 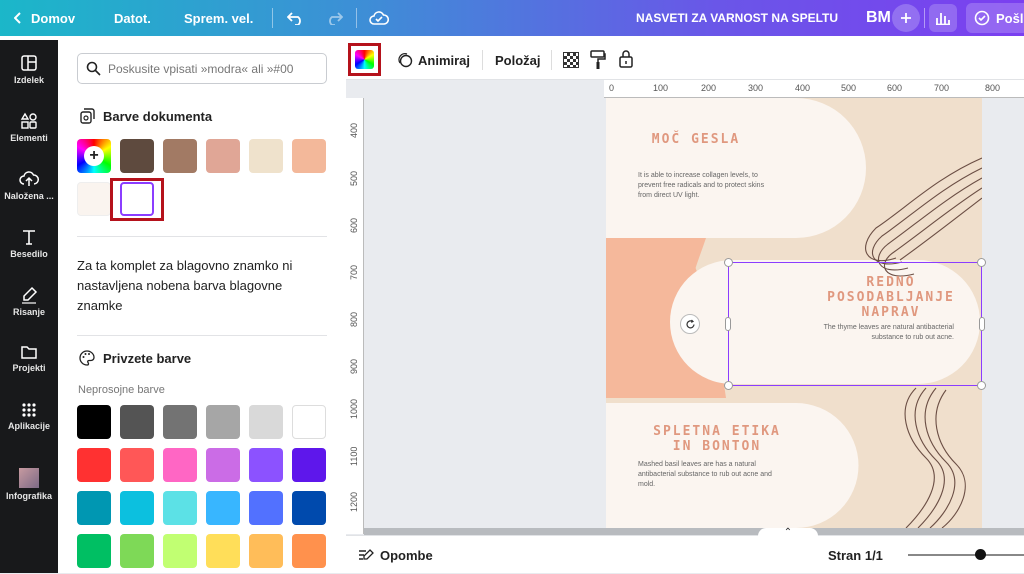 I want to click on sidebar-item-apps: Aplikacije, so click(x=29, y=416).